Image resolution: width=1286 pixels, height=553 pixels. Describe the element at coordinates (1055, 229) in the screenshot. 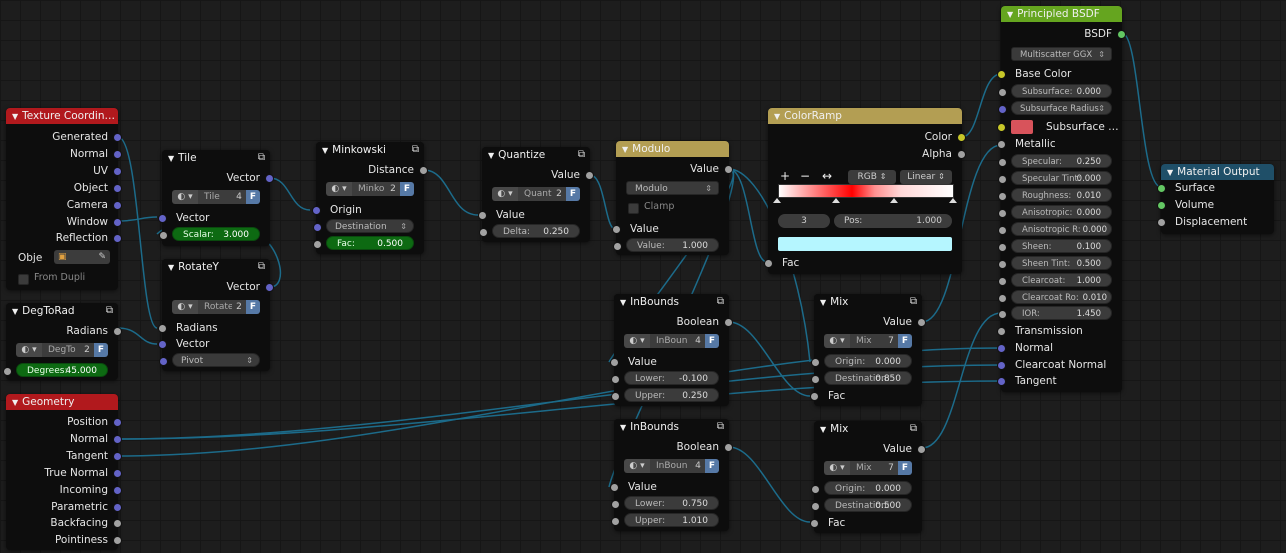

I see `anisotropic-rotation-field: Anisotropic R: 0.000` at that location.